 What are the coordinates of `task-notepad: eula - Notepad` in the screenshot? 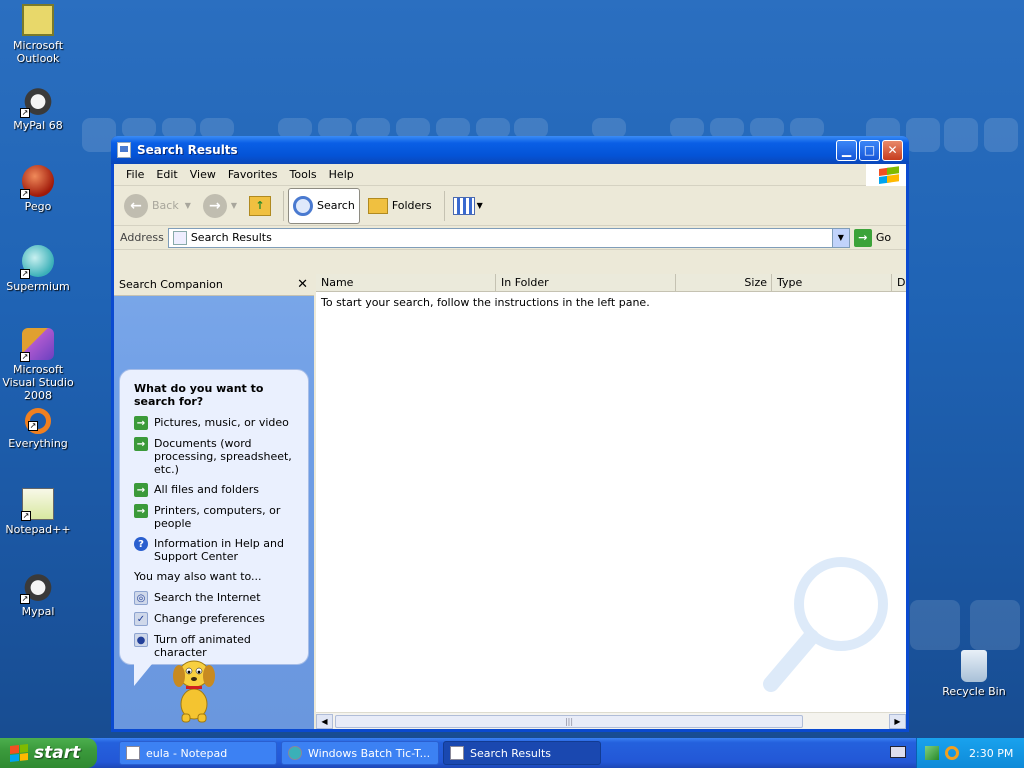 It's located at (198, 753).